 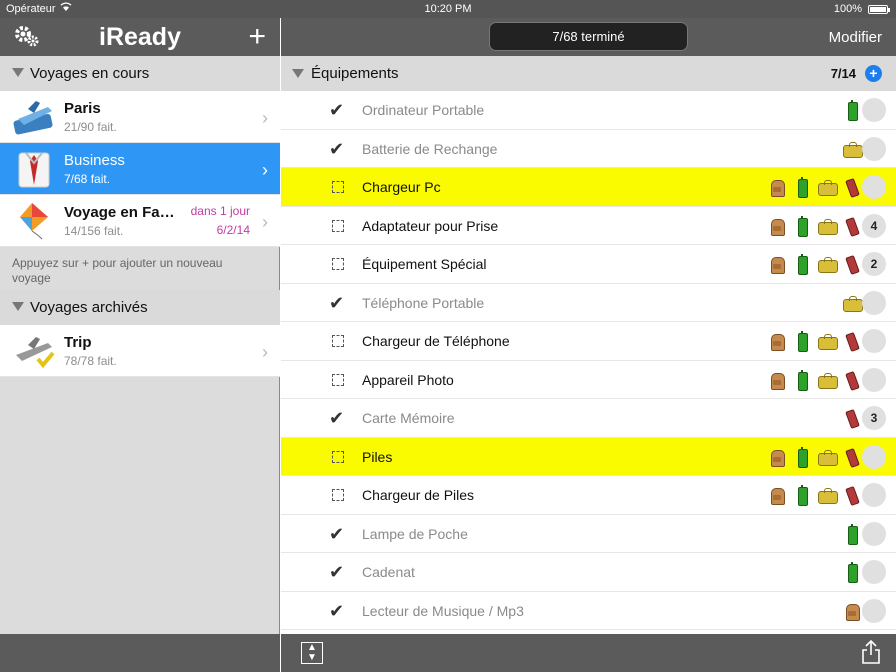 I want to click on trip-progress: 78/78 fait., so click(x=90, y=361).